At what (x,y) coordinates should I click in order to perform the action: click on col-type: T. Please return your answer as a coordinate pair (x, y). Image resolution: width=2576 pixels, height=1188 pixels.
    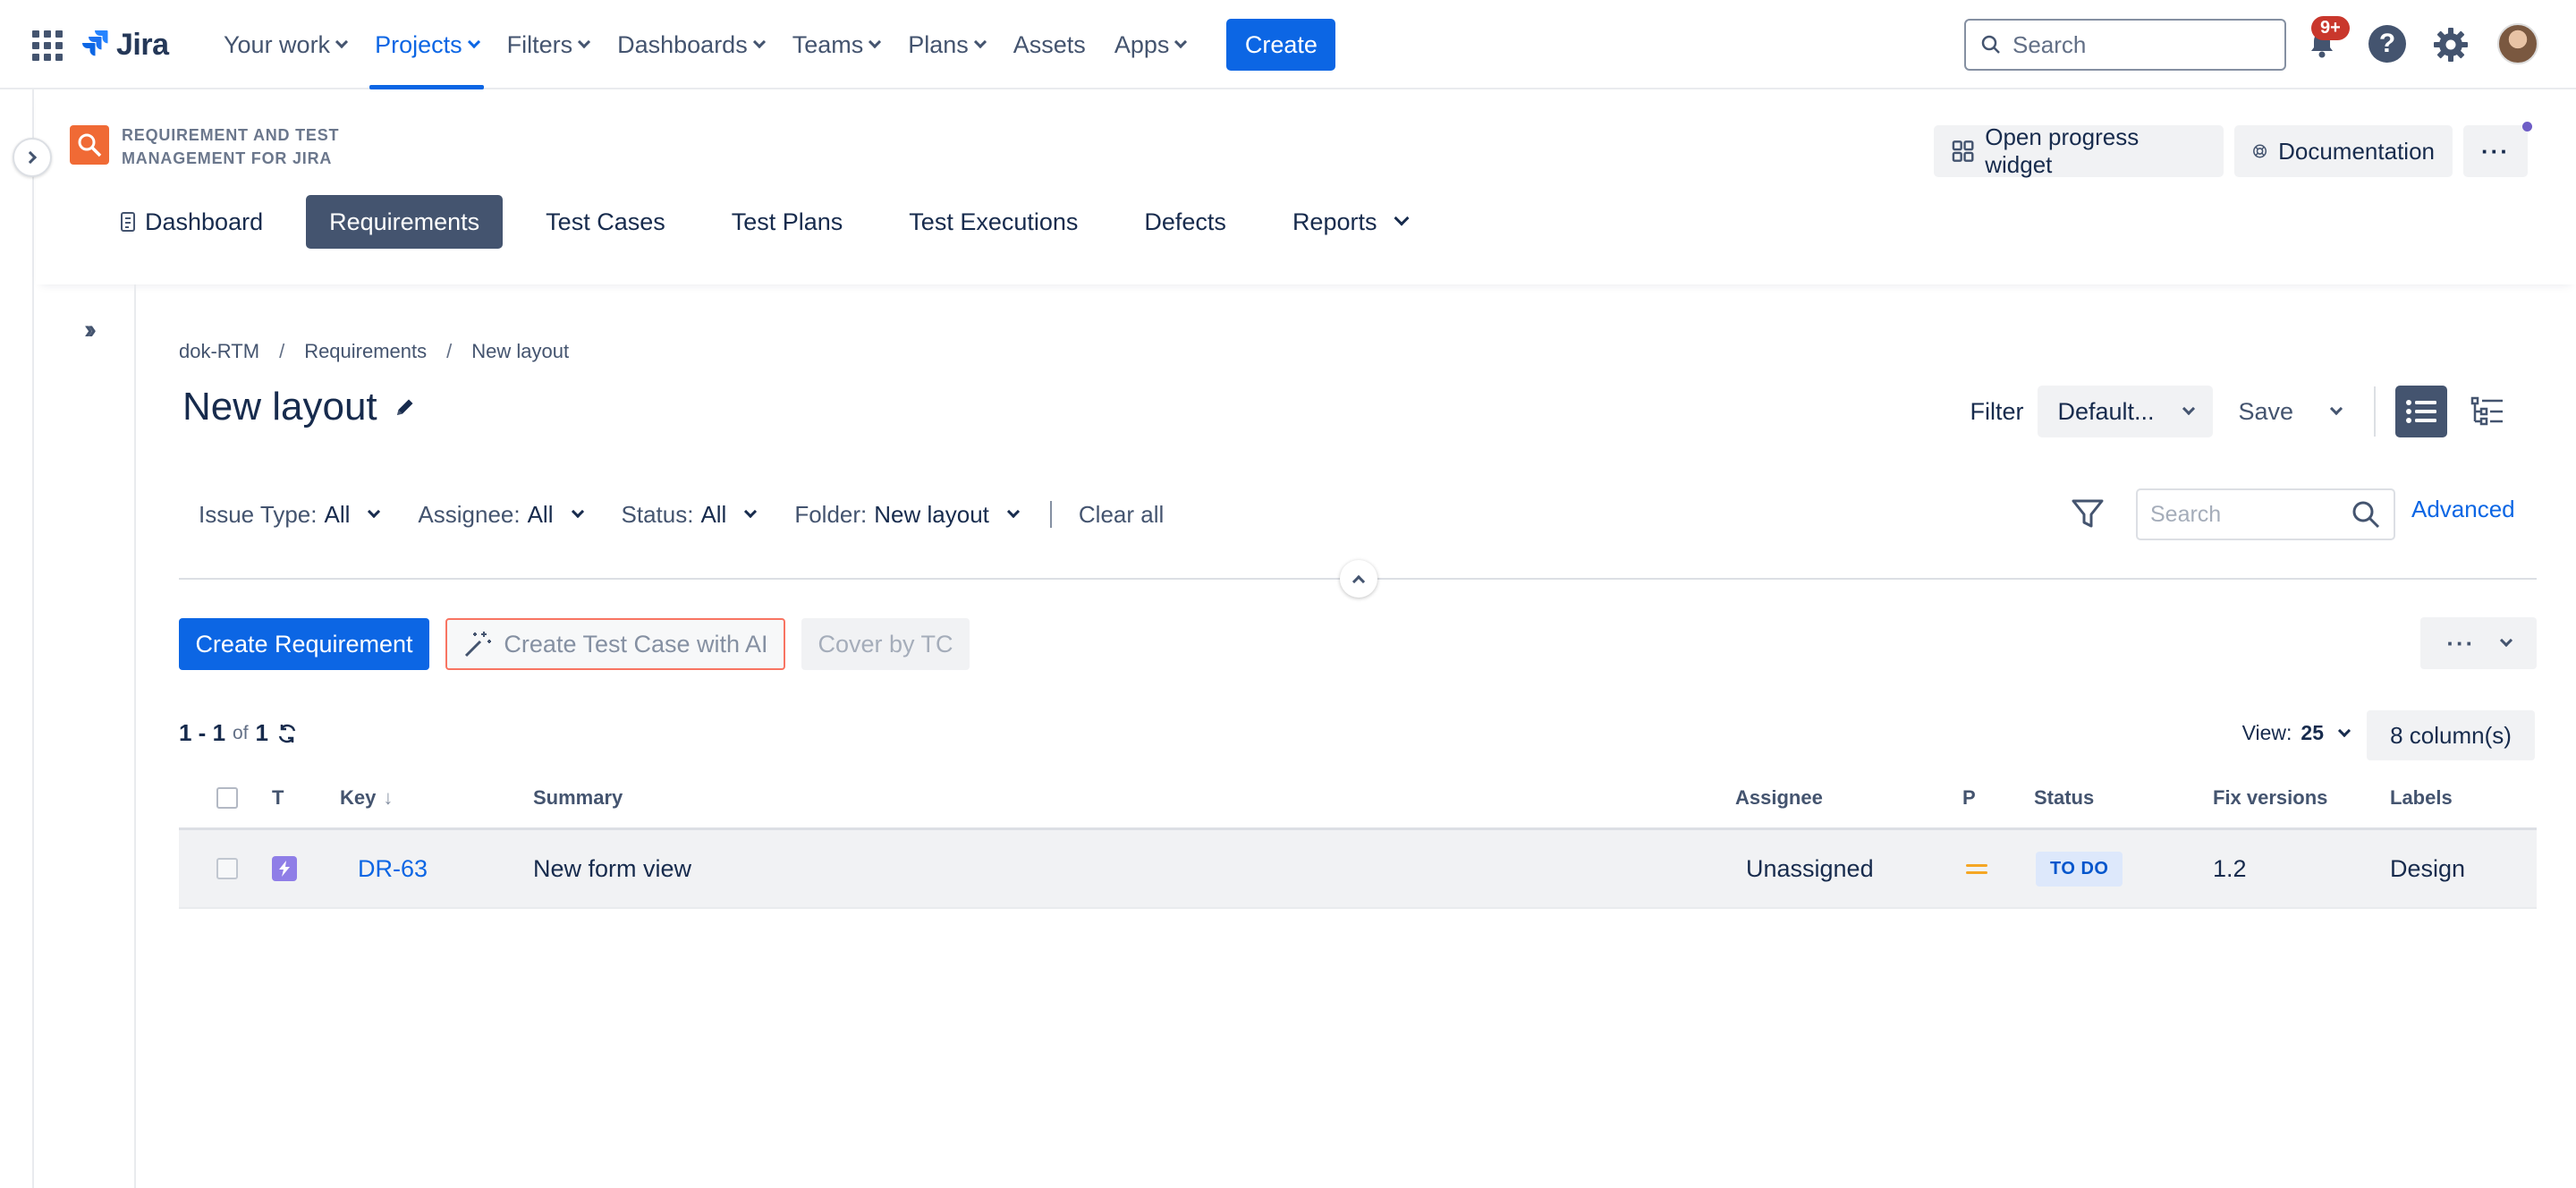
    Looking at the image, I should click on (278, 797).